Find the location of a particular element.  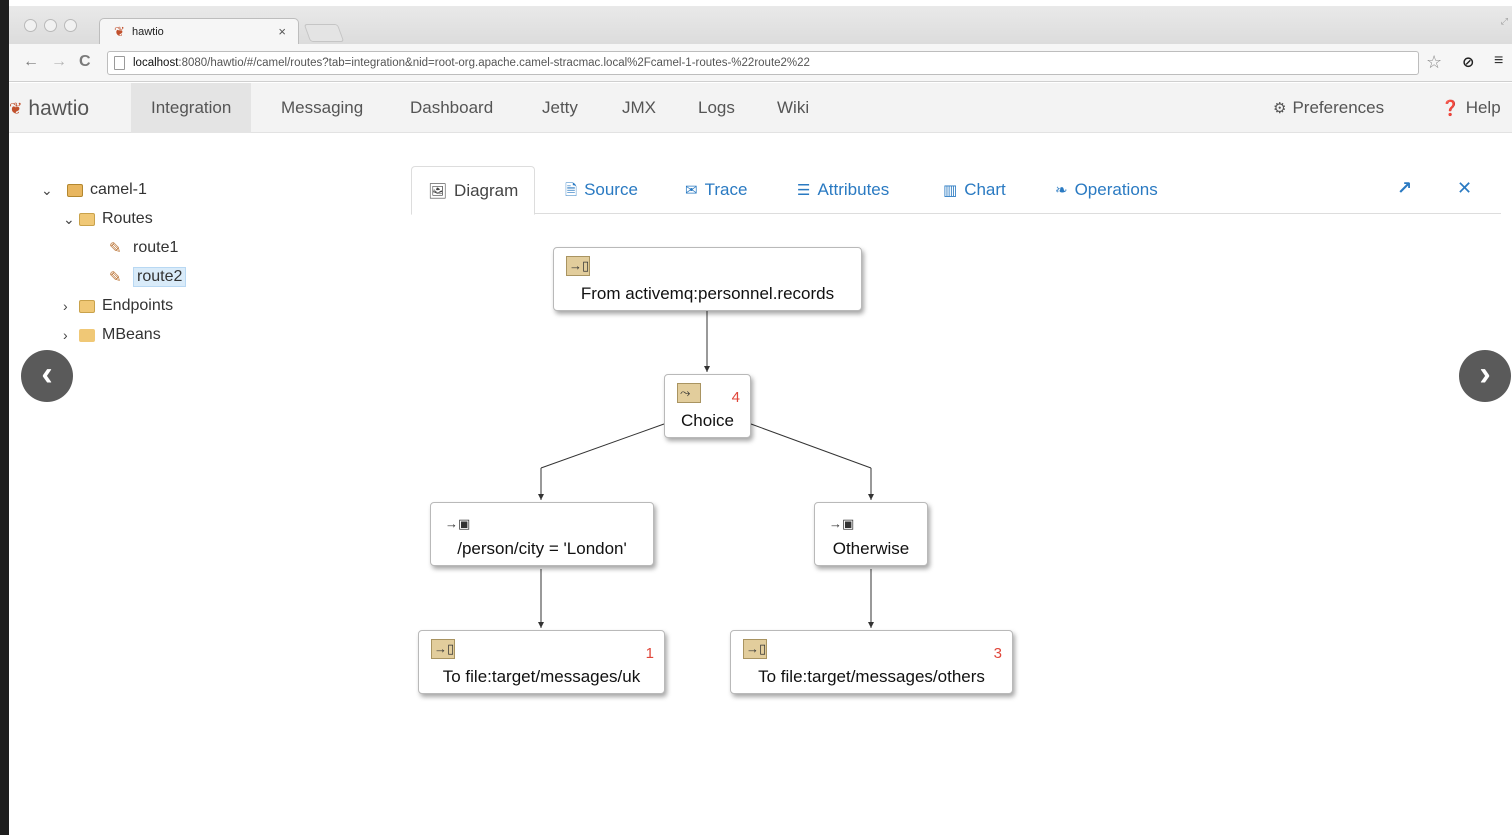

minimize-window-button is located at coordinates (50, 25).